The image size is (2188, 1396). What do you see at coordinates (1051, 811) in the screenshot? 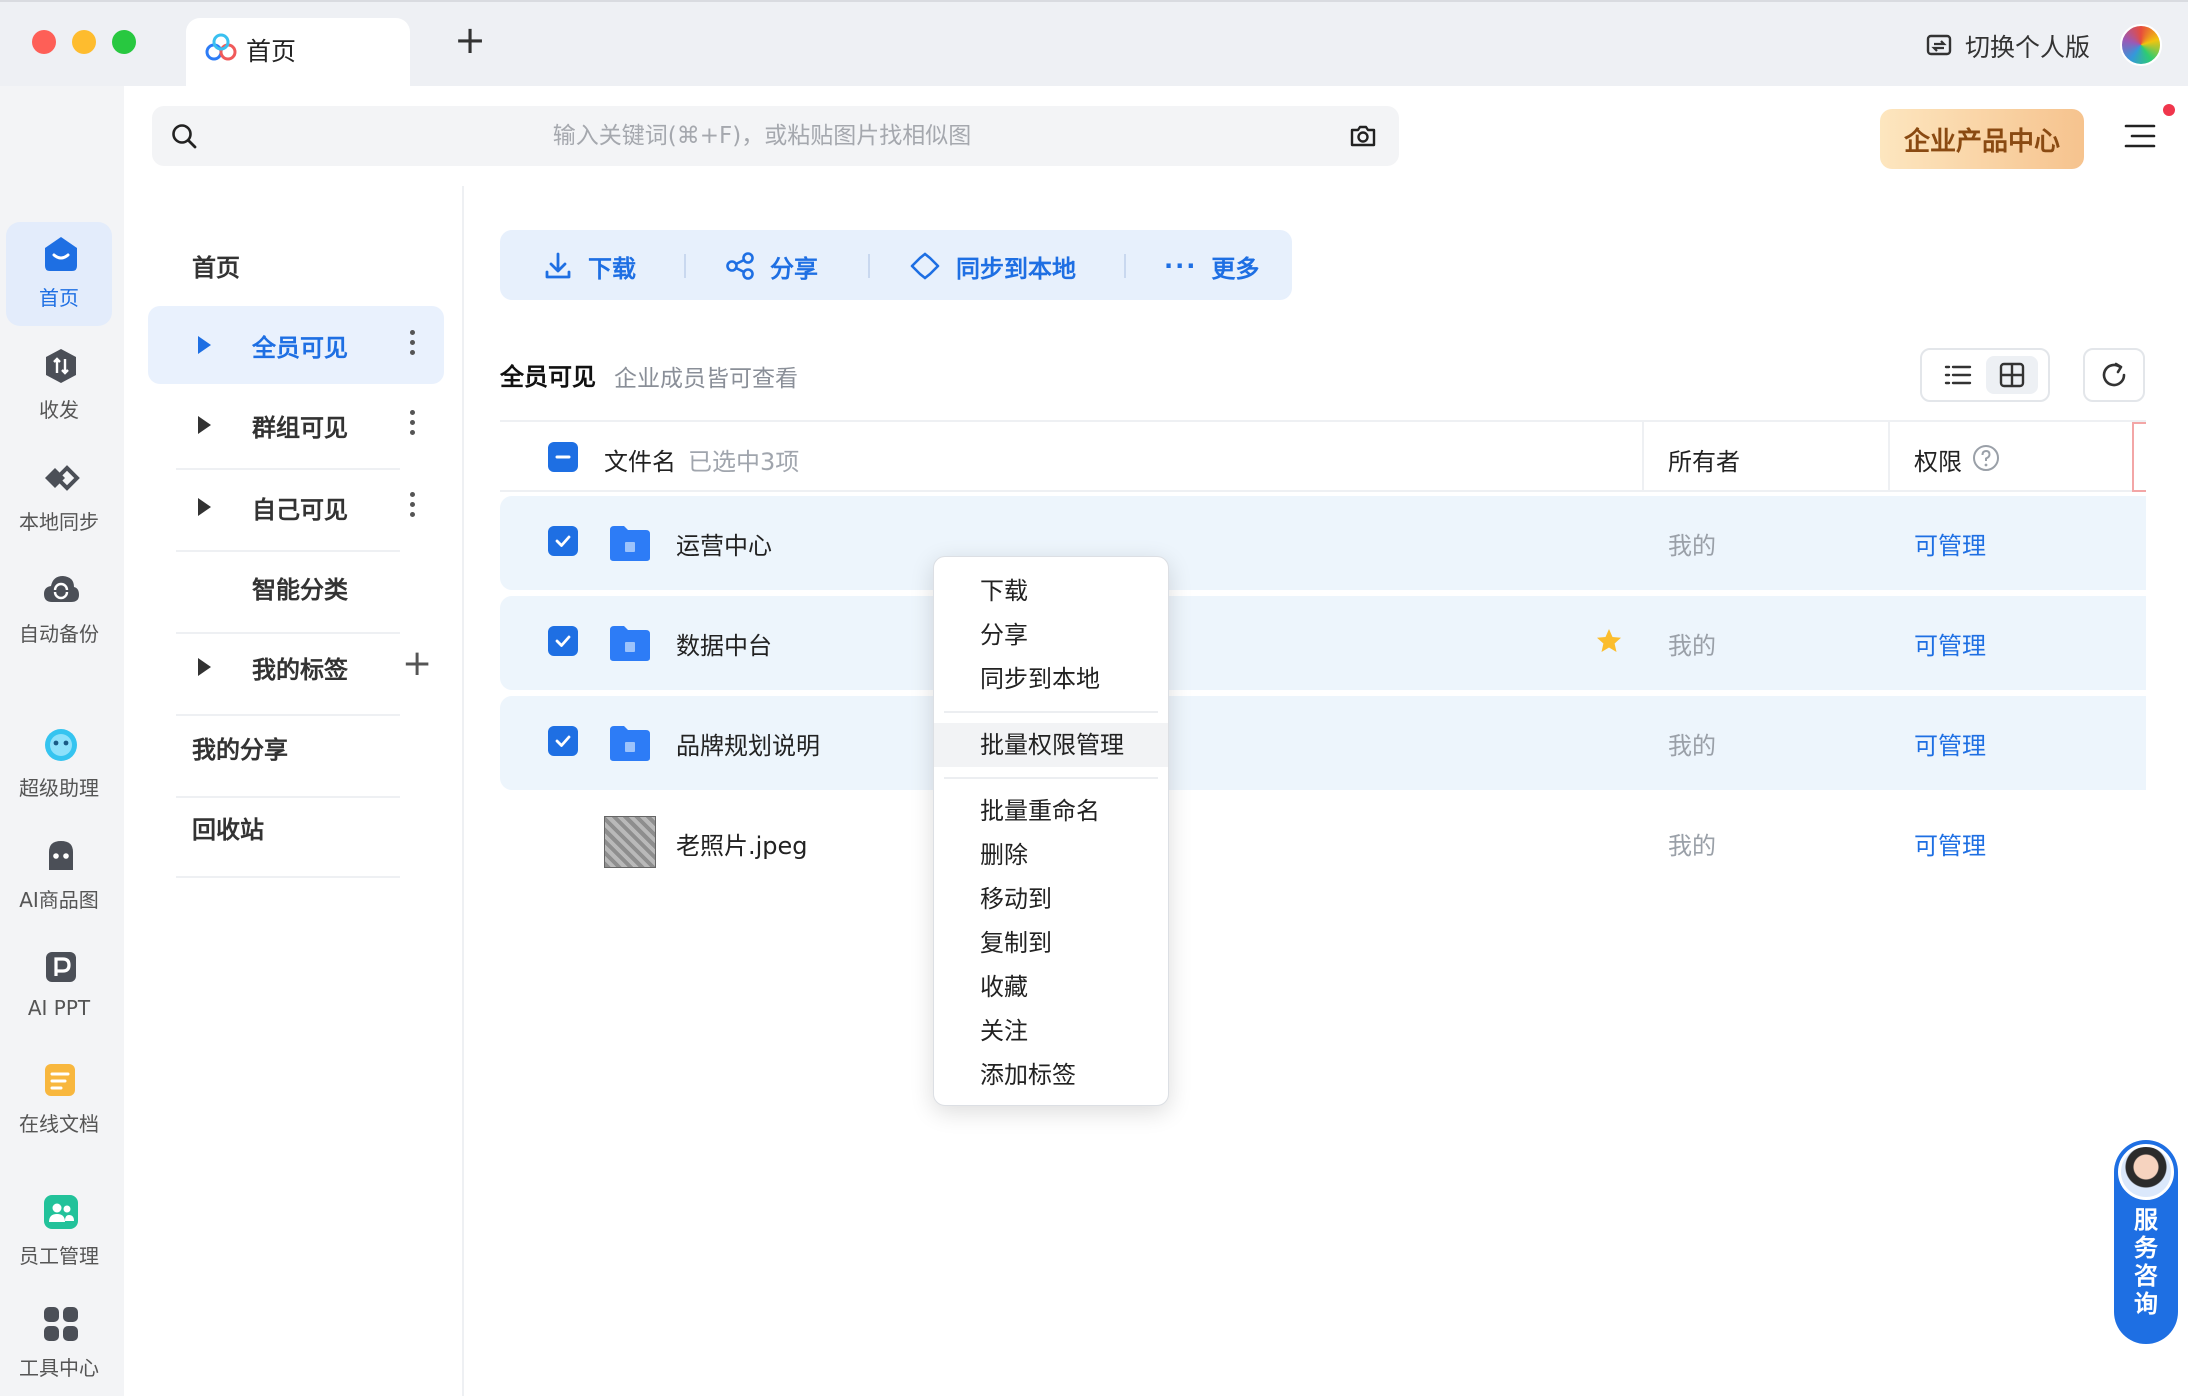
I see `context-menu-batch-rename: 批量重命名` at bounding box center [1051, 811].